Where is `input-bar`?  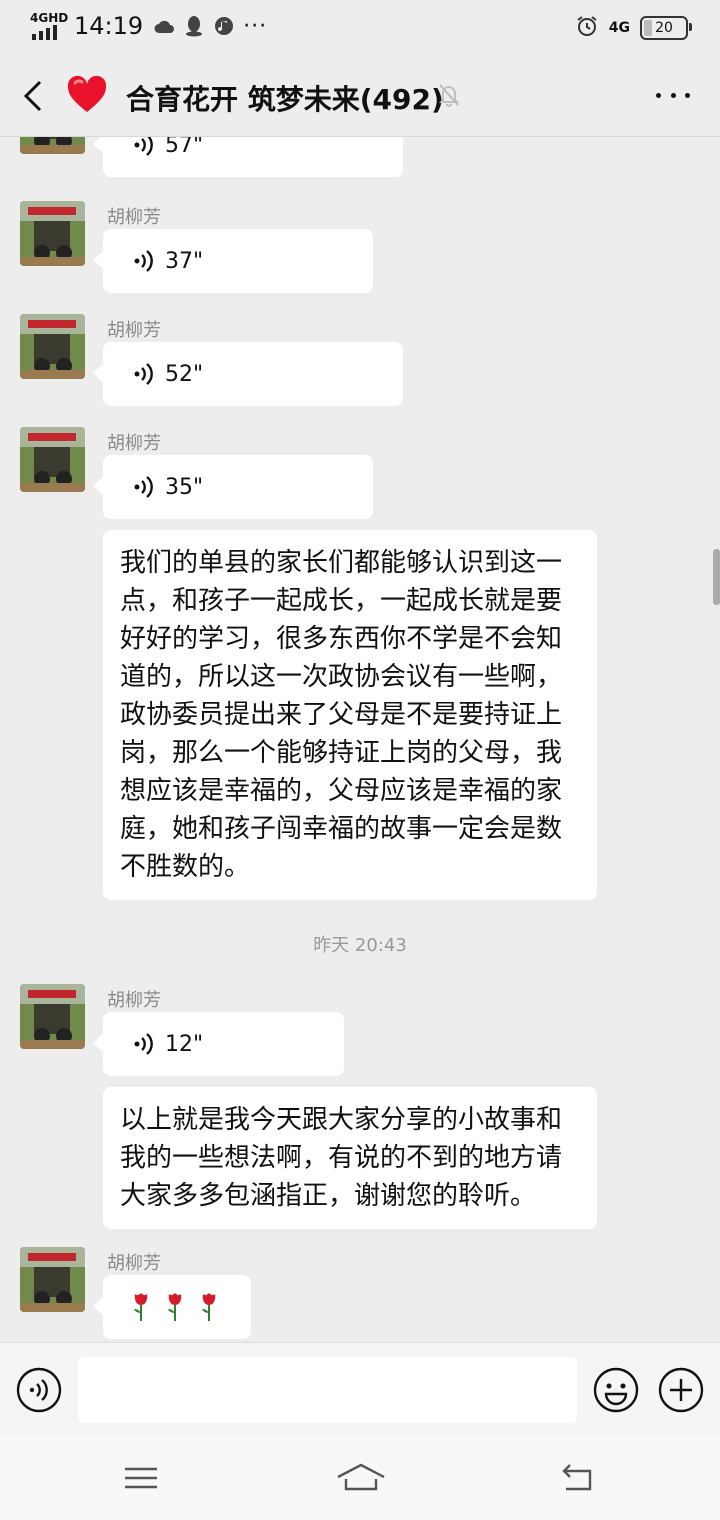
input-bar is located at coordinates (360, 1389).